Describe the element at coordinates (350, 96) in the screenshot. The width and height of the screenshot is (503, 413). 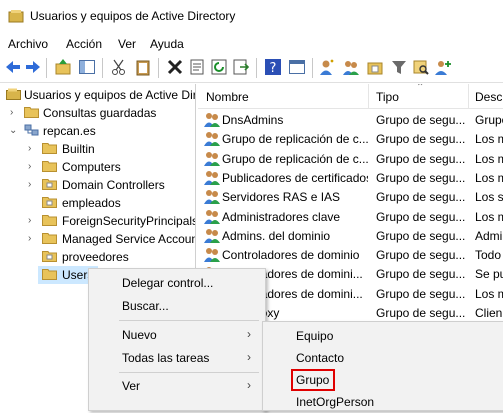
I see `list-header: Nombre Tipo ⌃ Descr` at that location.